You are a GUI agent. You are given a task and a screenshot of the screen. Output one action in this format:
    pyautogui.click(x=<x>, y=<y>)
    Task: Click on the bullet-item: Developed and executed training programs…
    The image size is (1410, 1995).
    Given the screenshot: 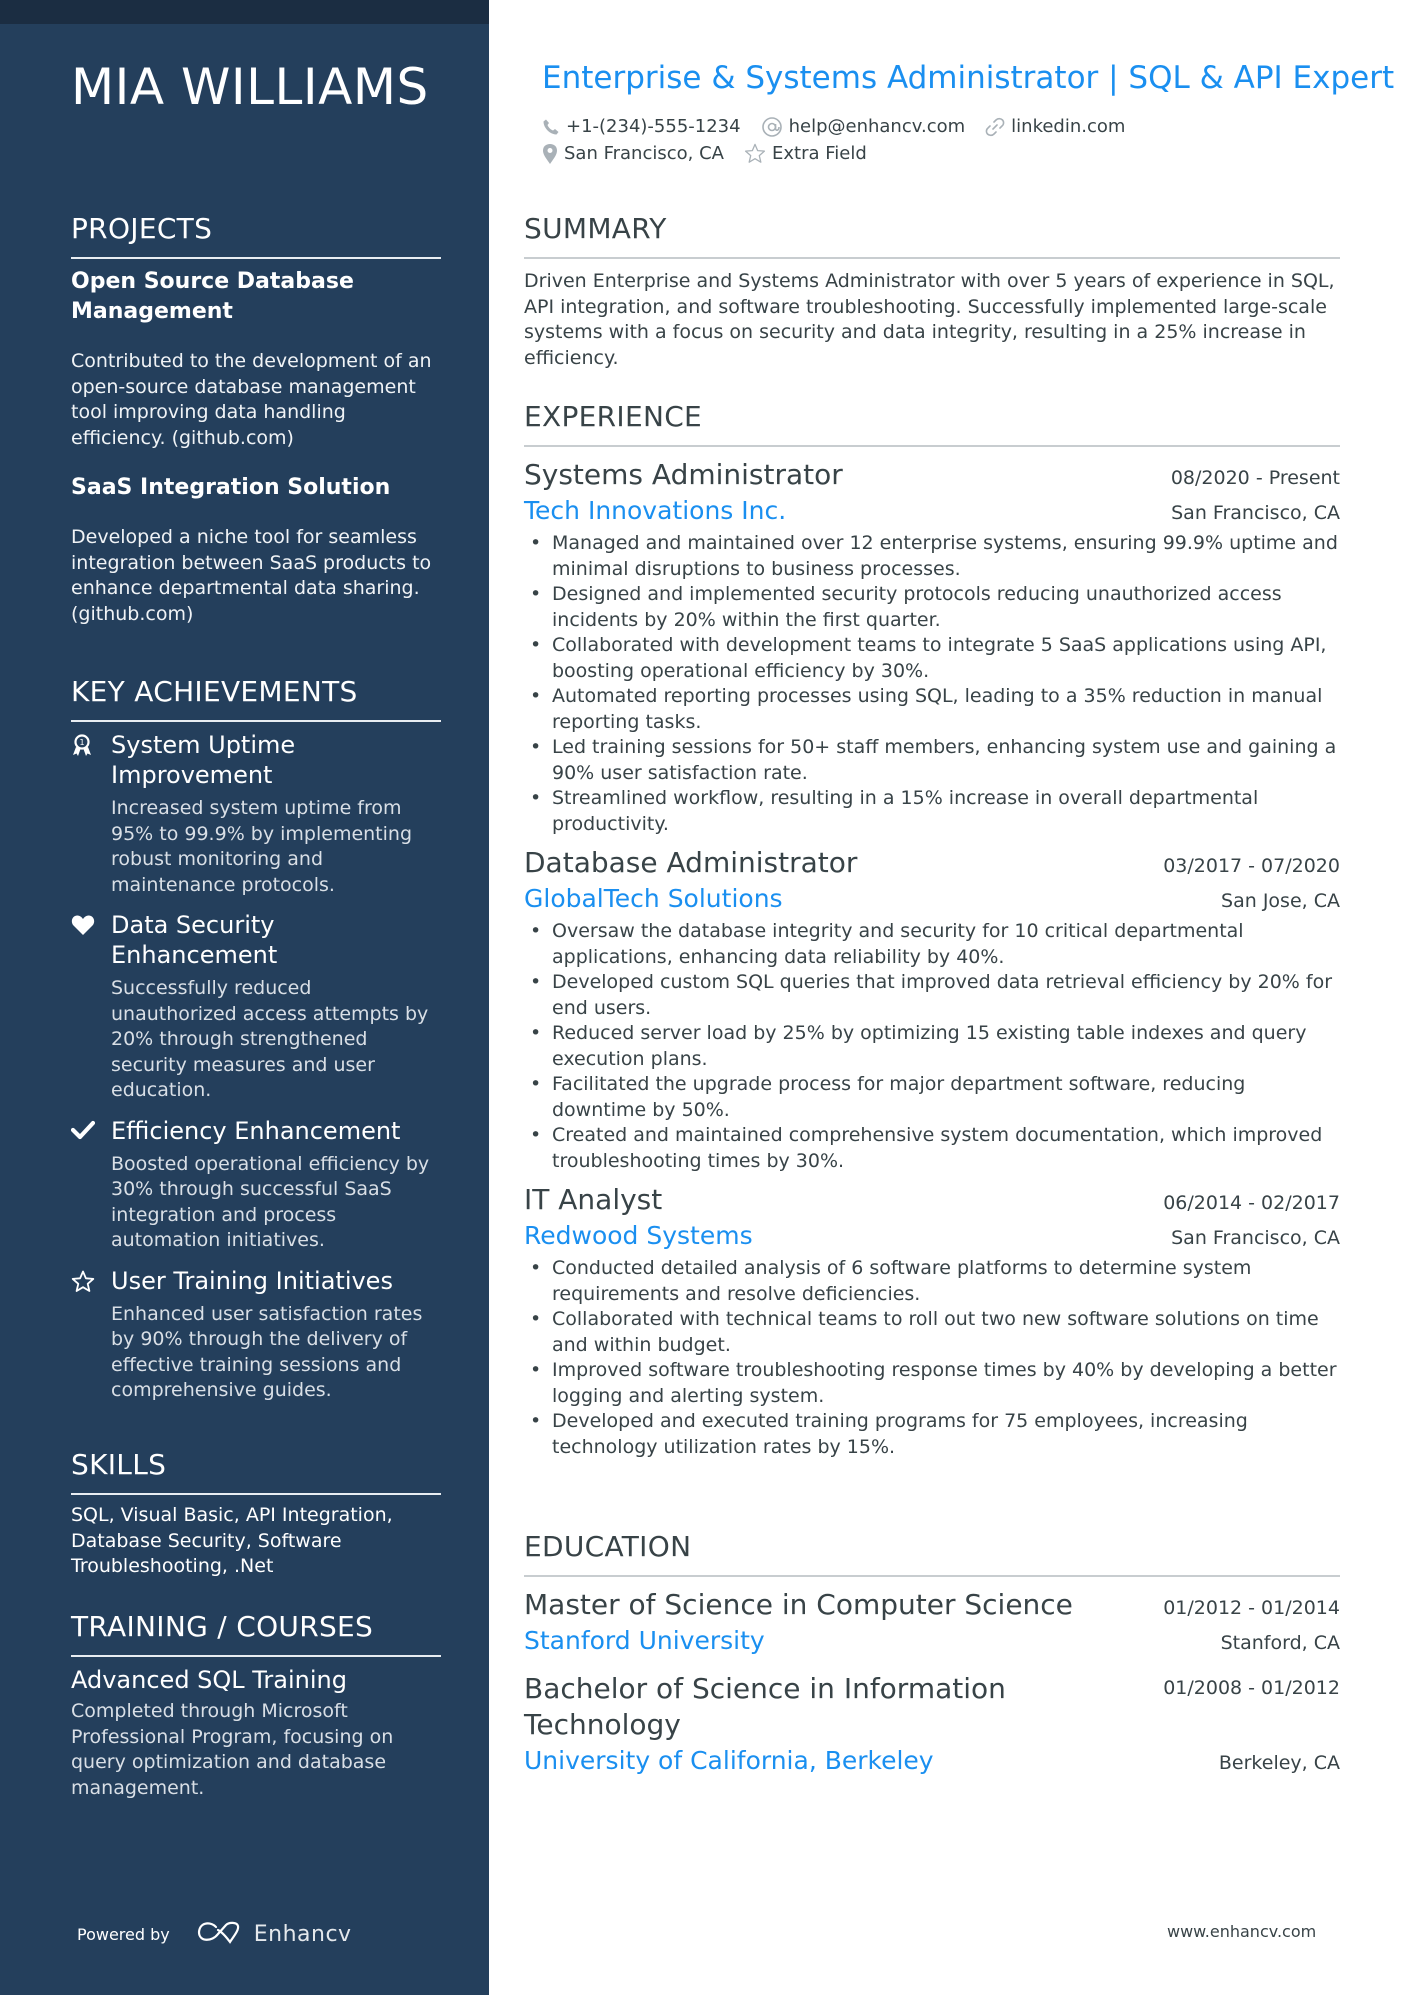 What is the action you would take?
    pyautogui.click(x=932, y=1434)
    